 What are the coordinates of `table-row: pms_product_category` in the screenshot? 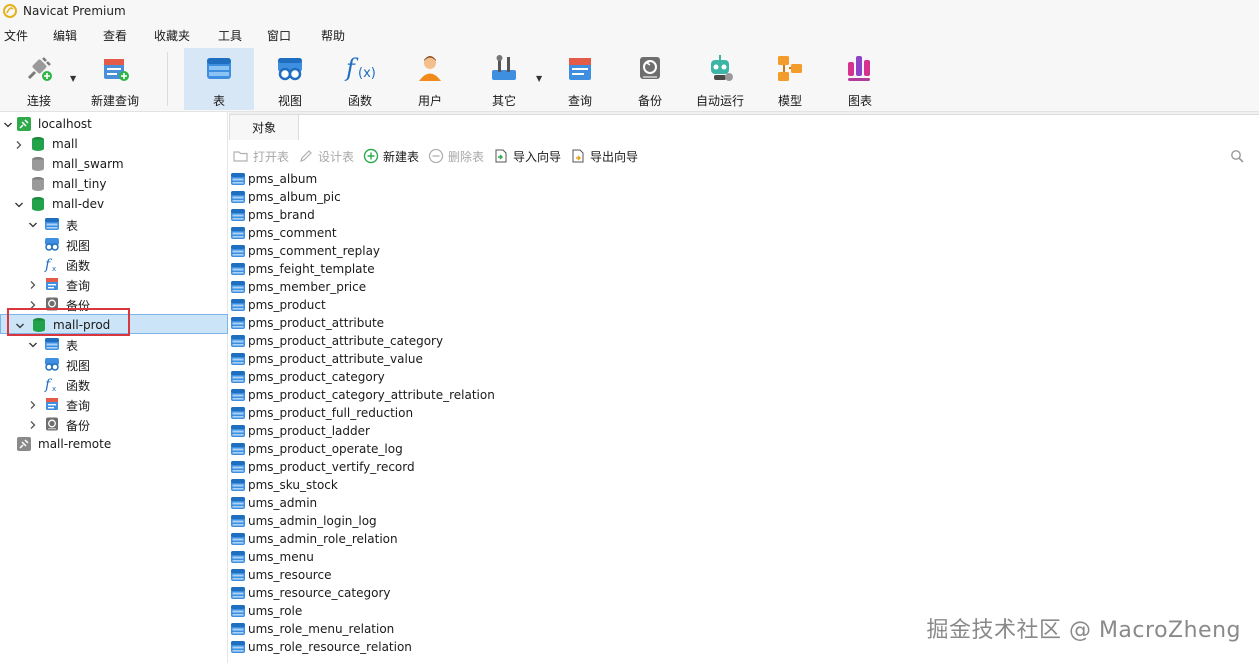 It's located at (307, 377).